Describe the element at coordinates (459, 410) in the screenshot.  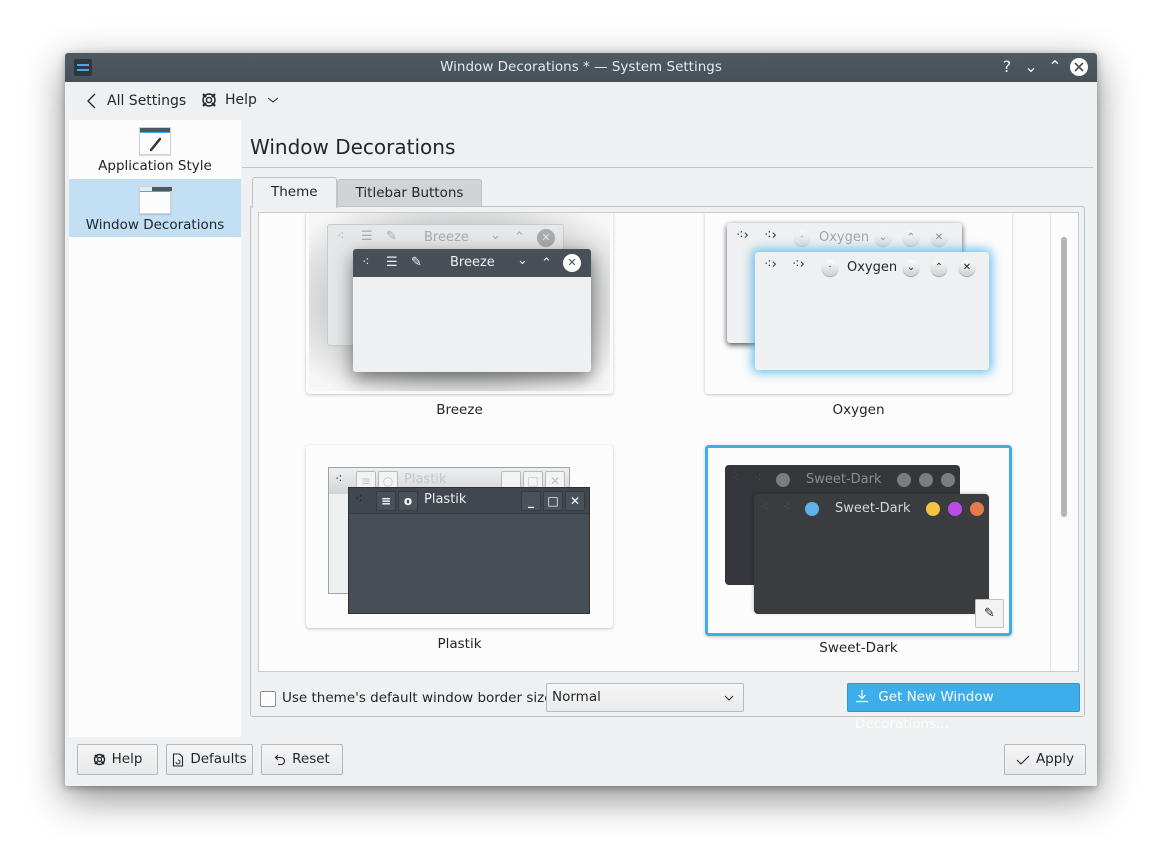
I see `theme-name: Breeze` at that location.